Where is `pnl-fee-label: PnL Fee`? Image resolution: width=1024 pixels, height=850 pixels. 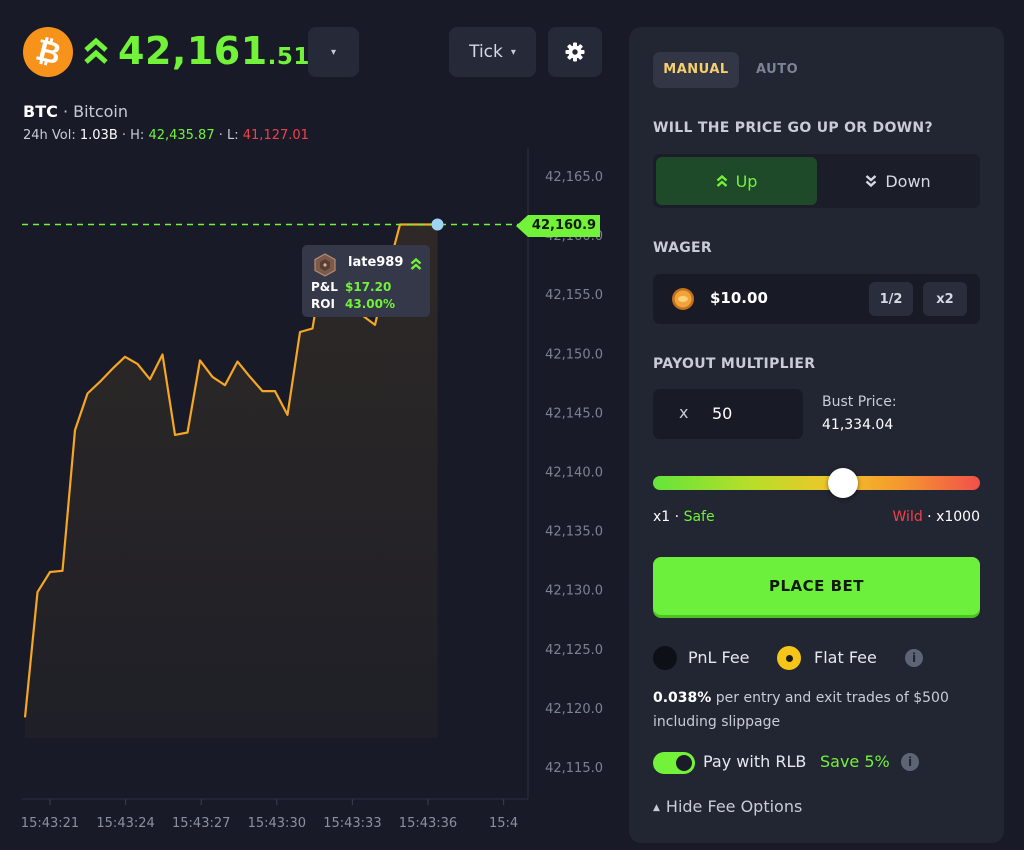
pnl-fee-label: PnL Fee is located at coordinates (719, 657).